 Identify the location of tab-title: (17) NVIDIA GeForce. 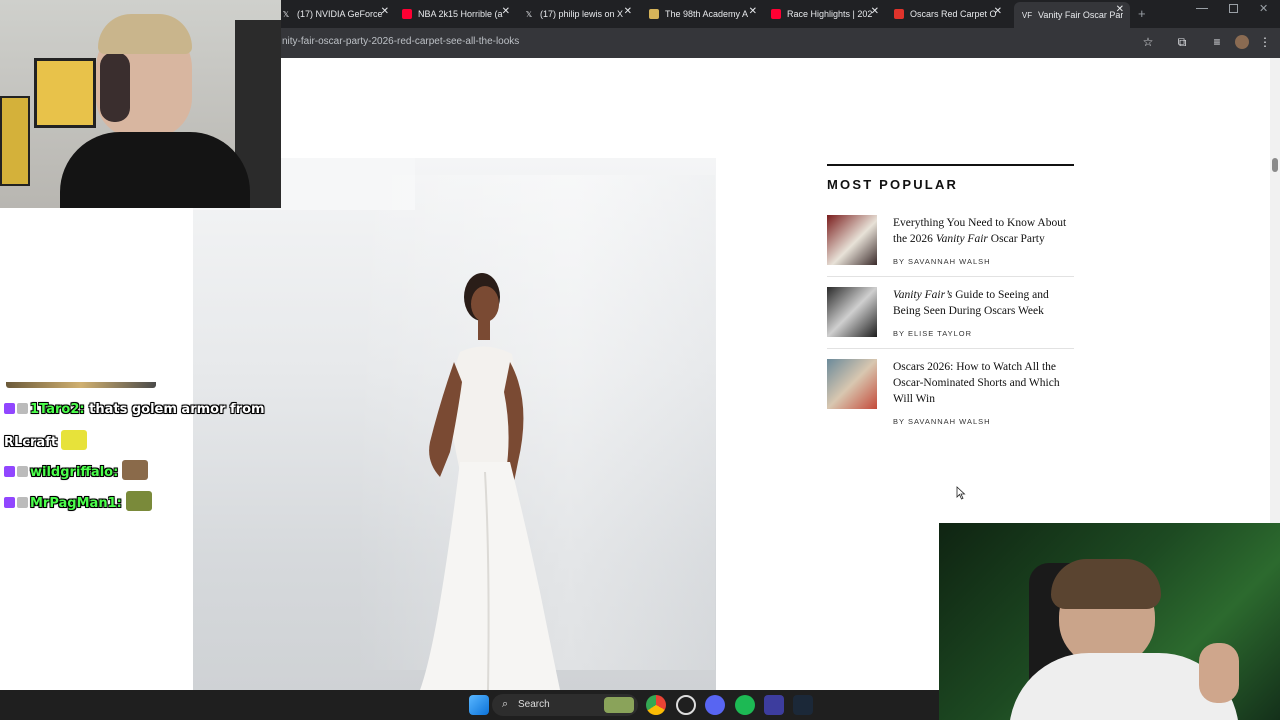
(340, 14).